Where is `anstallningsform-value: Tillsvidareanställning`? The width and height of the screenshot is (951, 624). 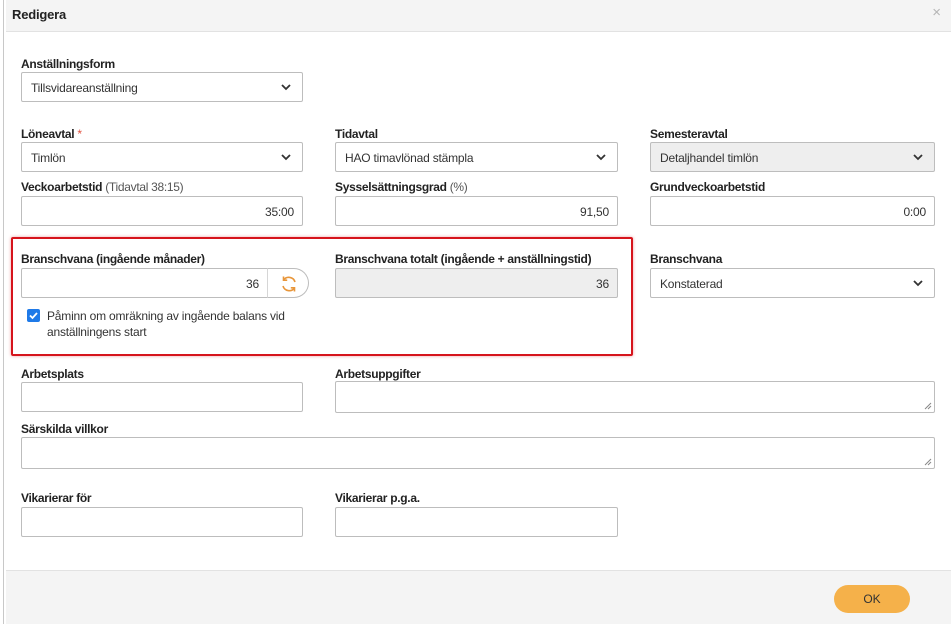 anstallningsform-value: Tillsvidareanställning is located at coordinates (84, 88).